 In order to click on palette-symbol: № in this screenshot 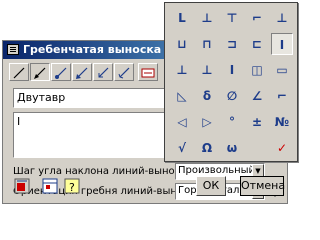, I will do `click(282, 122)`.